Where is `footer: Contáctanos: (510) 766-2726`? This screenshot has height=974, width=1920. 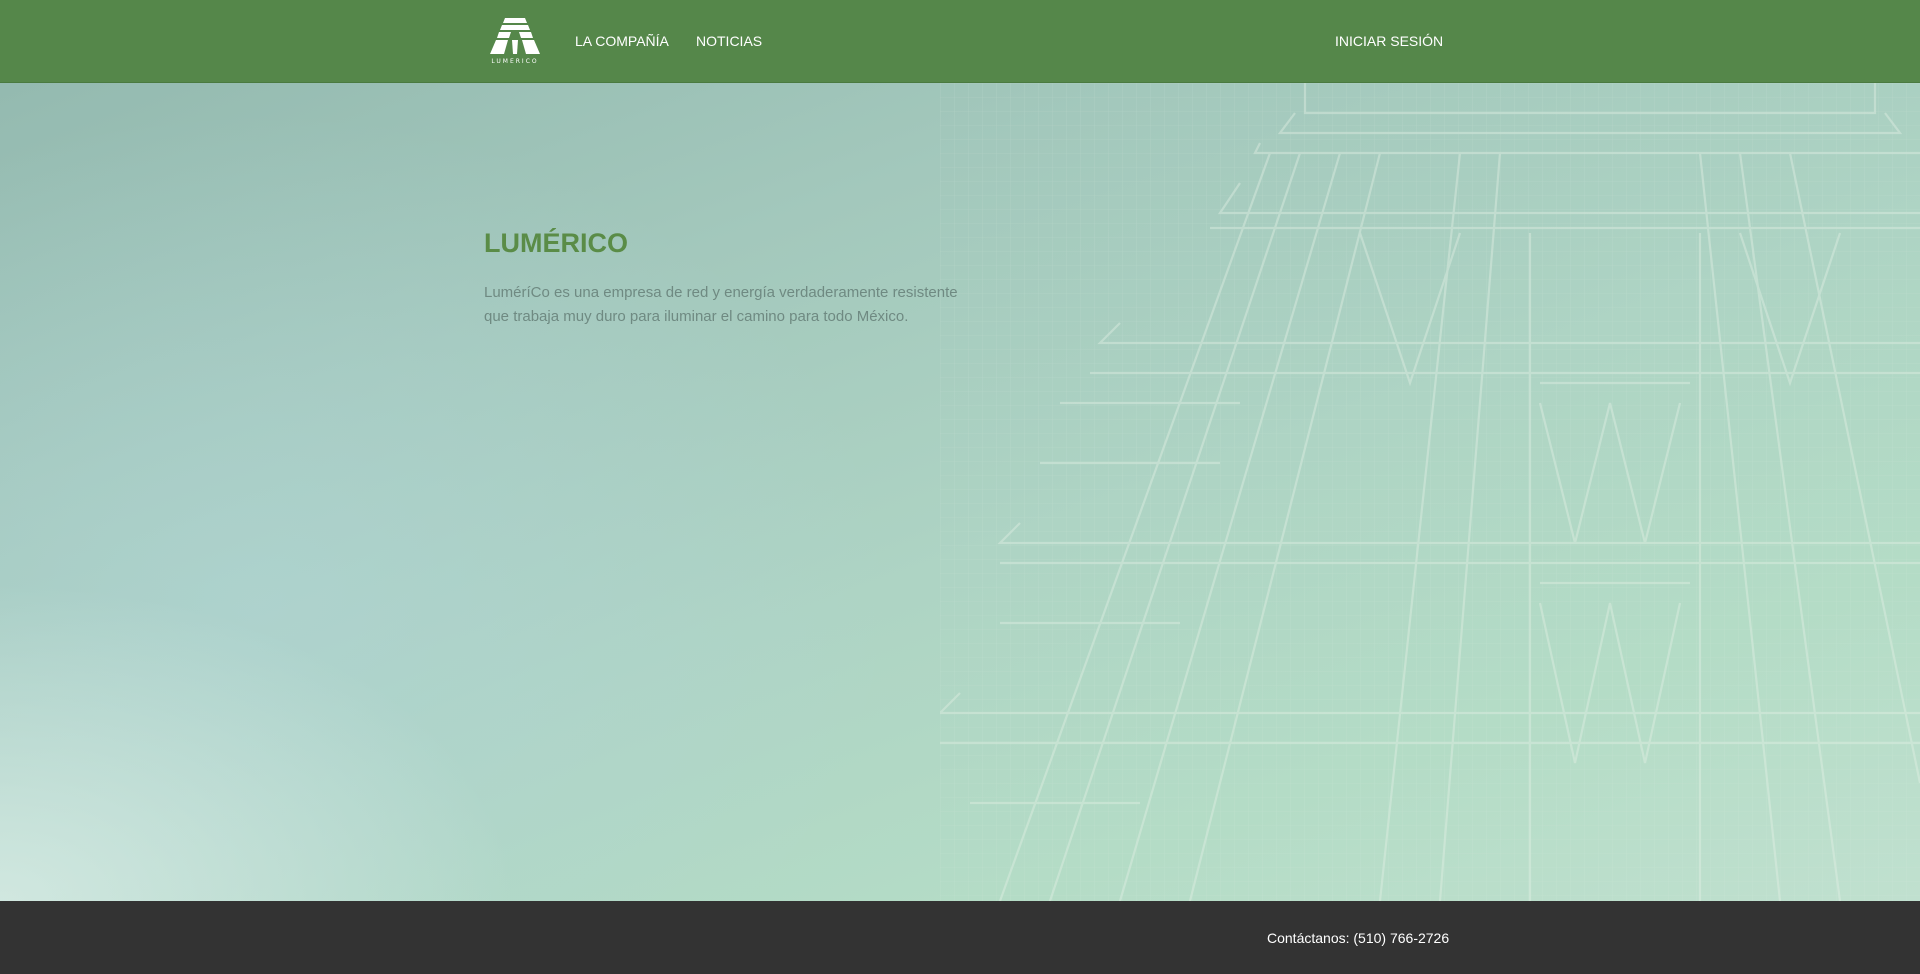
footer: Contáctanos: (510) 766-2726 is located at coordinates (960, 937).